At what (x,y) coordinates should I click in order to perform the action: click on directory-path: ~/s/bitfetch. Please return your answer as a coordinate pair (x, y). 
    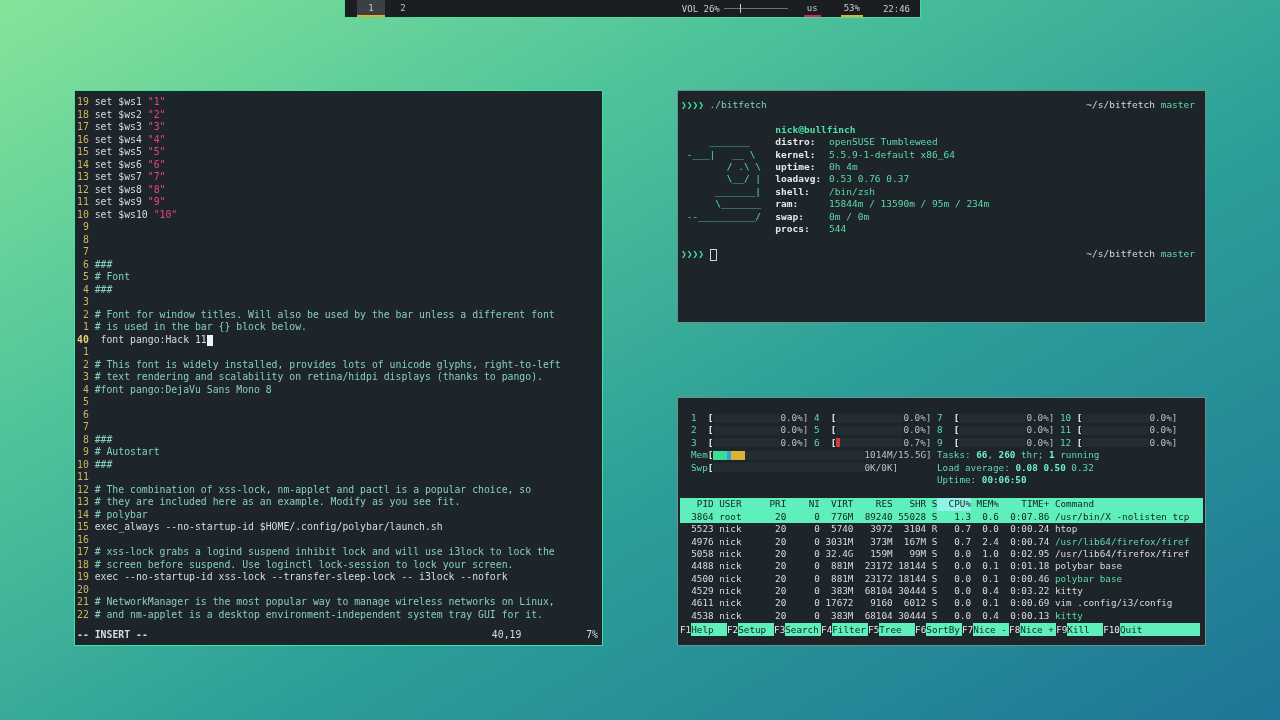
    Looking at the image, I should click on (1120, 105).